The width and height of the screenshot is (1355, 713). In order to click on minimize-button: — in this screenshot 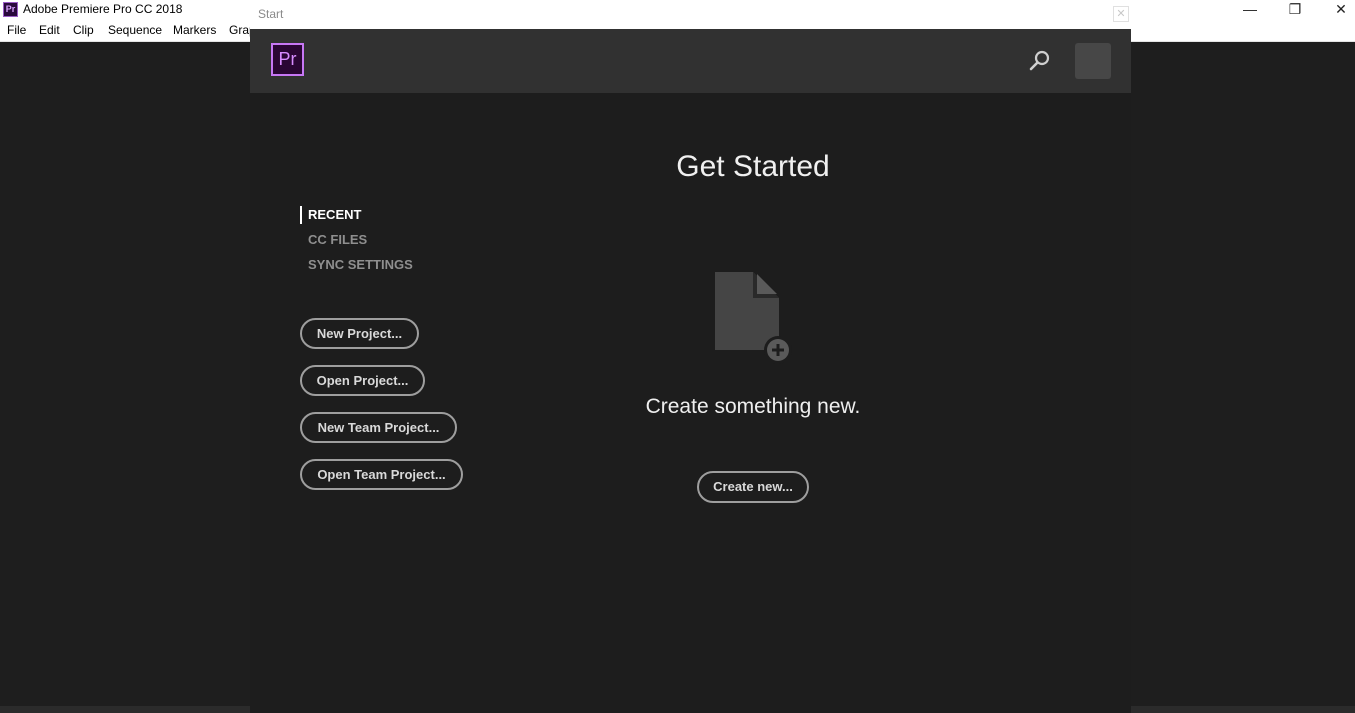, I will do `click(1250, 10)`.